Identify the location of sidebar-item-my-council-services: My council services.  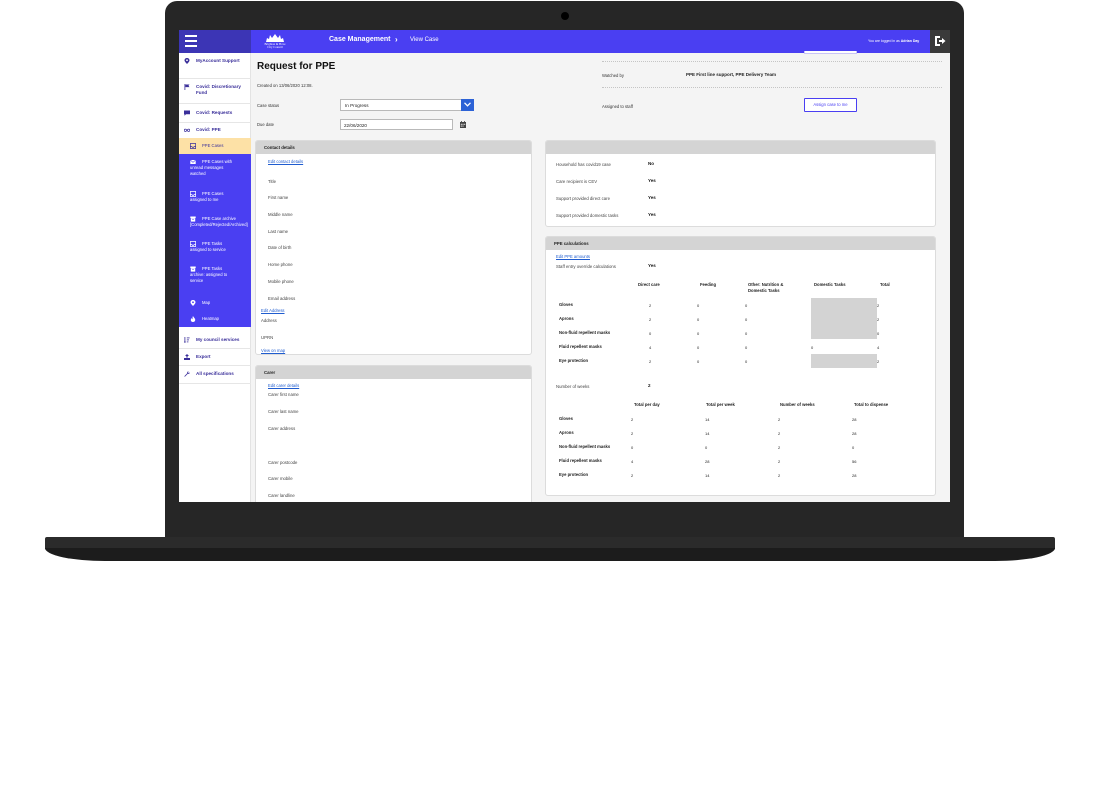
(215, 340).